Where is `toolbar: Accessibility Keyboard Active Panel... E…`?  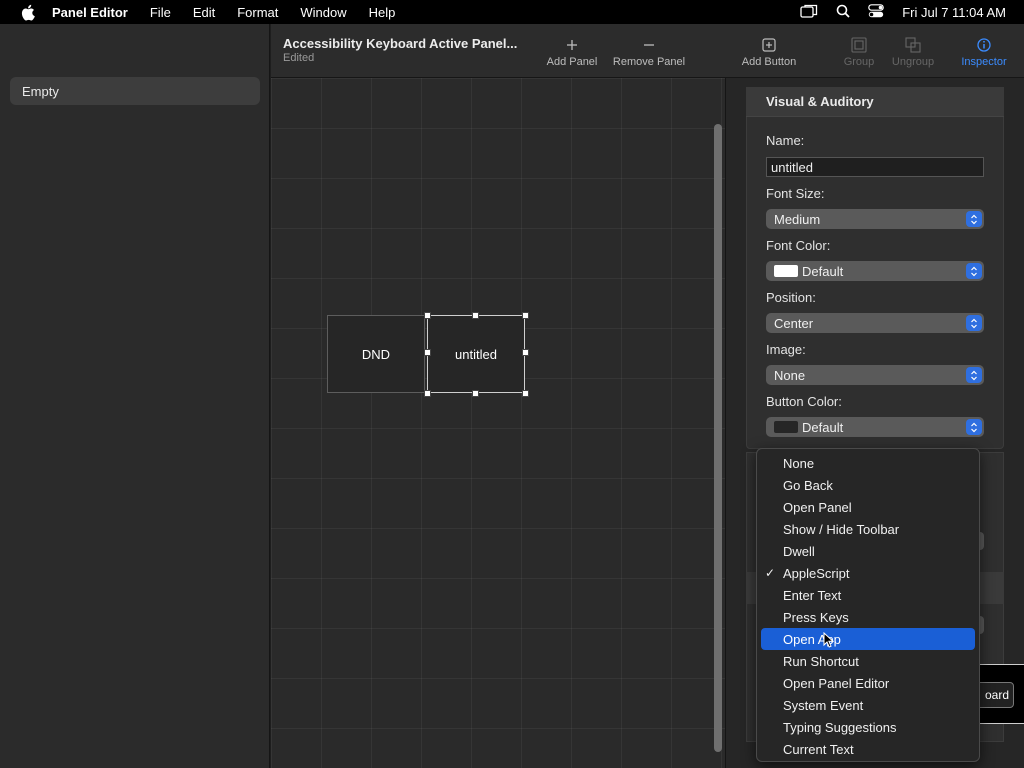 toolbar: Accessibility Keyboard Active Panel... E… is located at coordinates (647, 51).